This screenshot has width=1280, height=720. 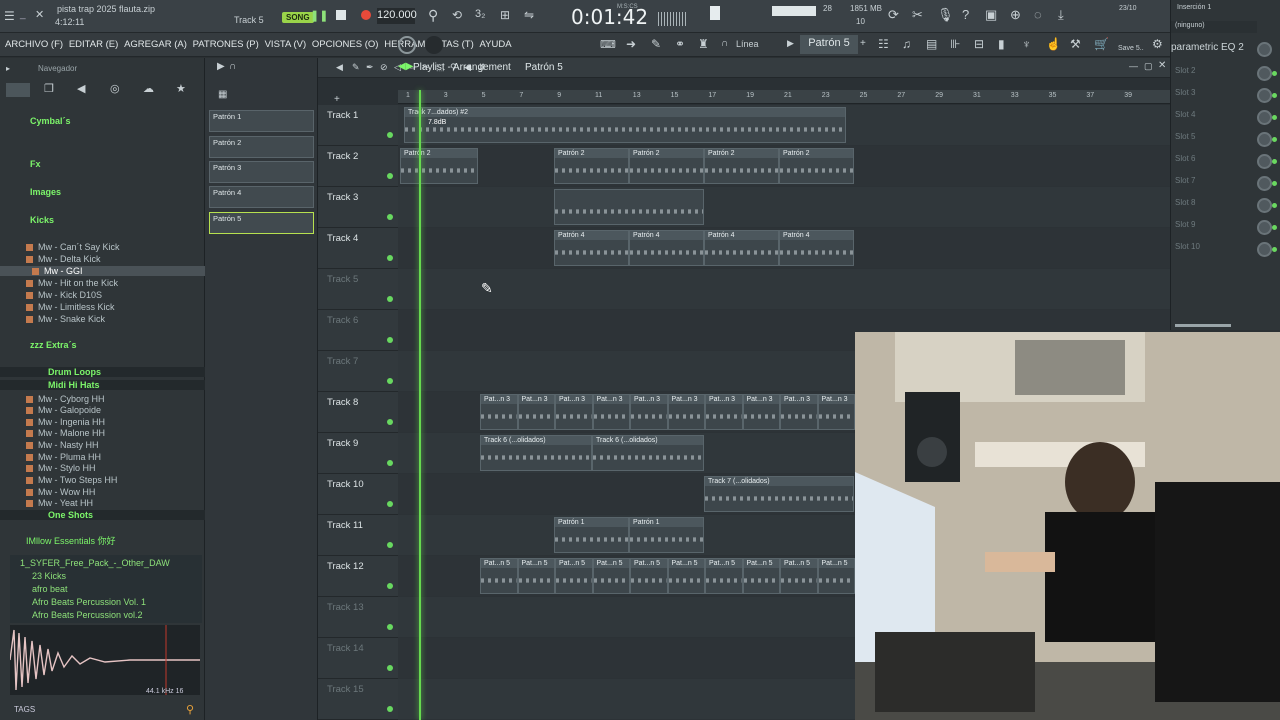 I want to click on folder-images: Images, so click(x=102, y=192).